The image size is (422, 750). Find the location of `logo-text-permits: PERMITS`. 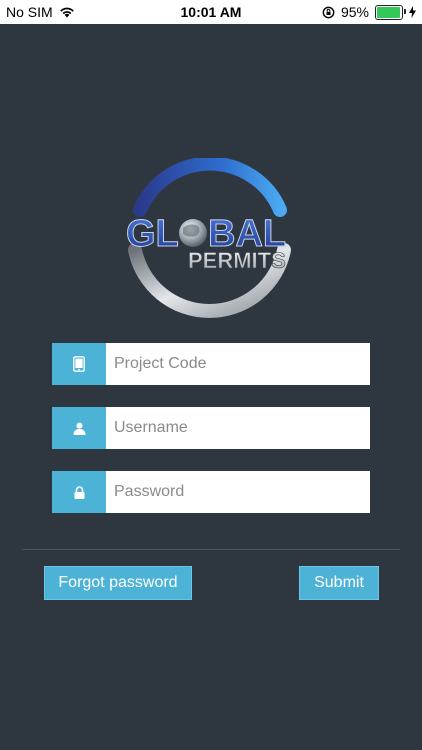

logo-text-permits: PERMITS is located at coordinates (237, 260).